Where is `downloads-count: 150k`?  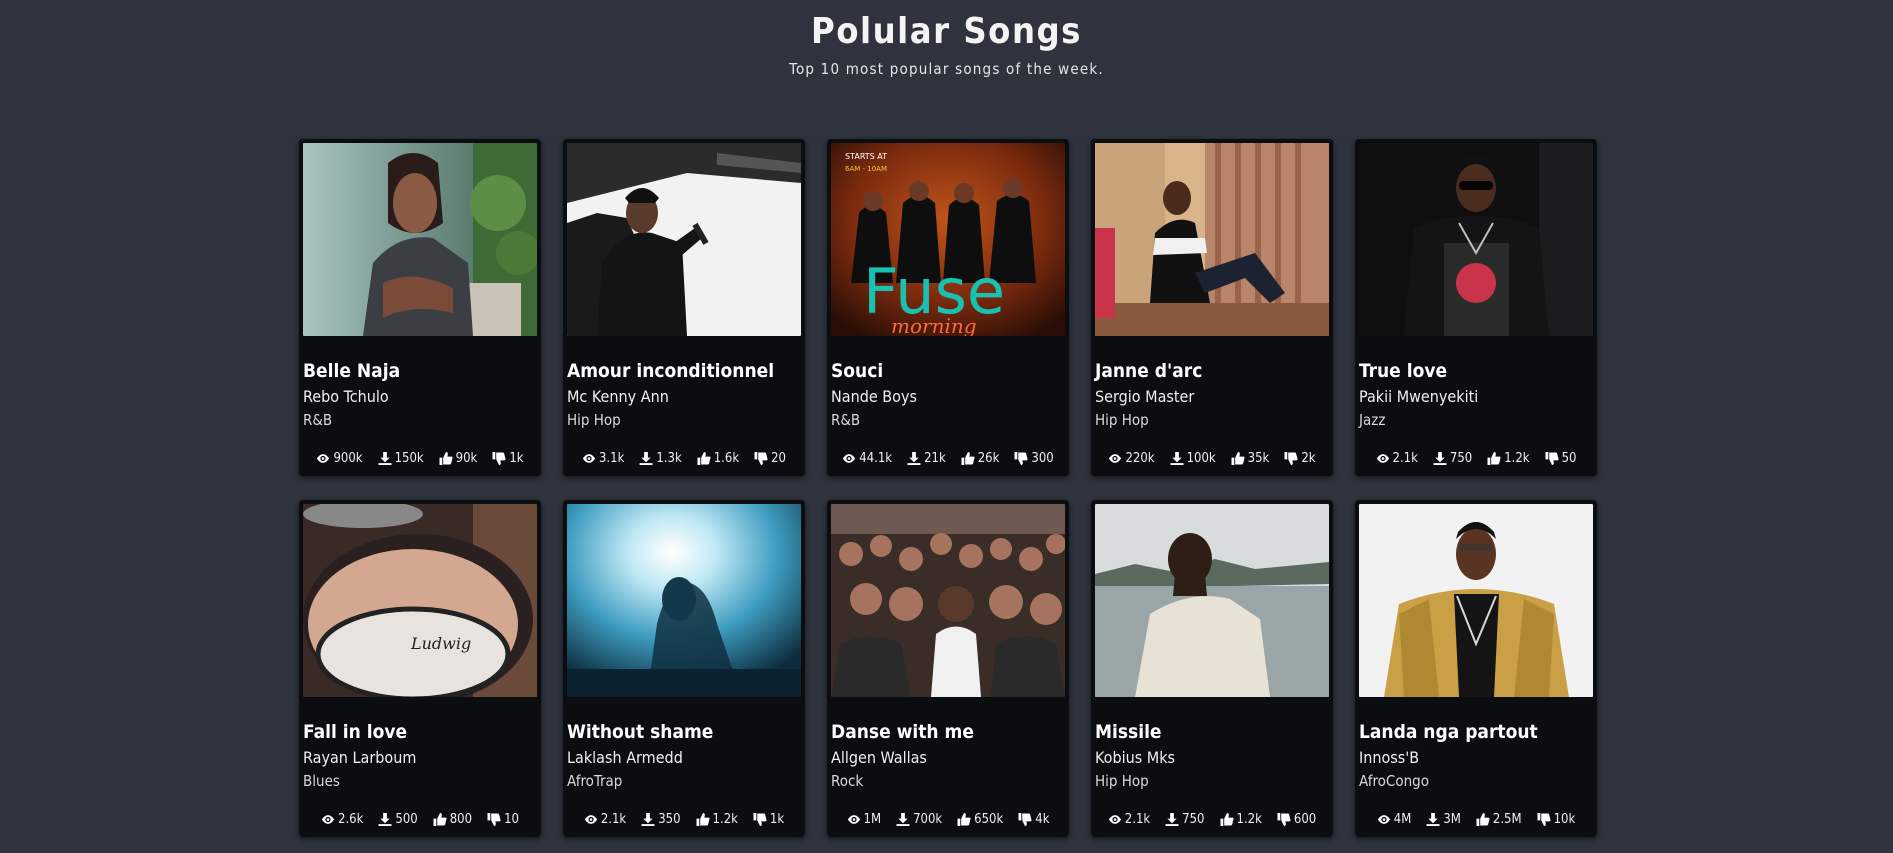 downloads-count: 150k is located at coordinates (409, 458).